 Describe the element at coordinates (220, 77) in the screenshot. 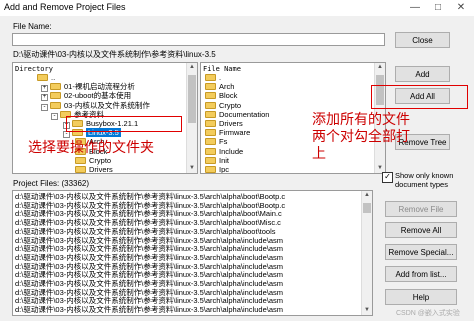

I see `file-row-label: .` at that location.